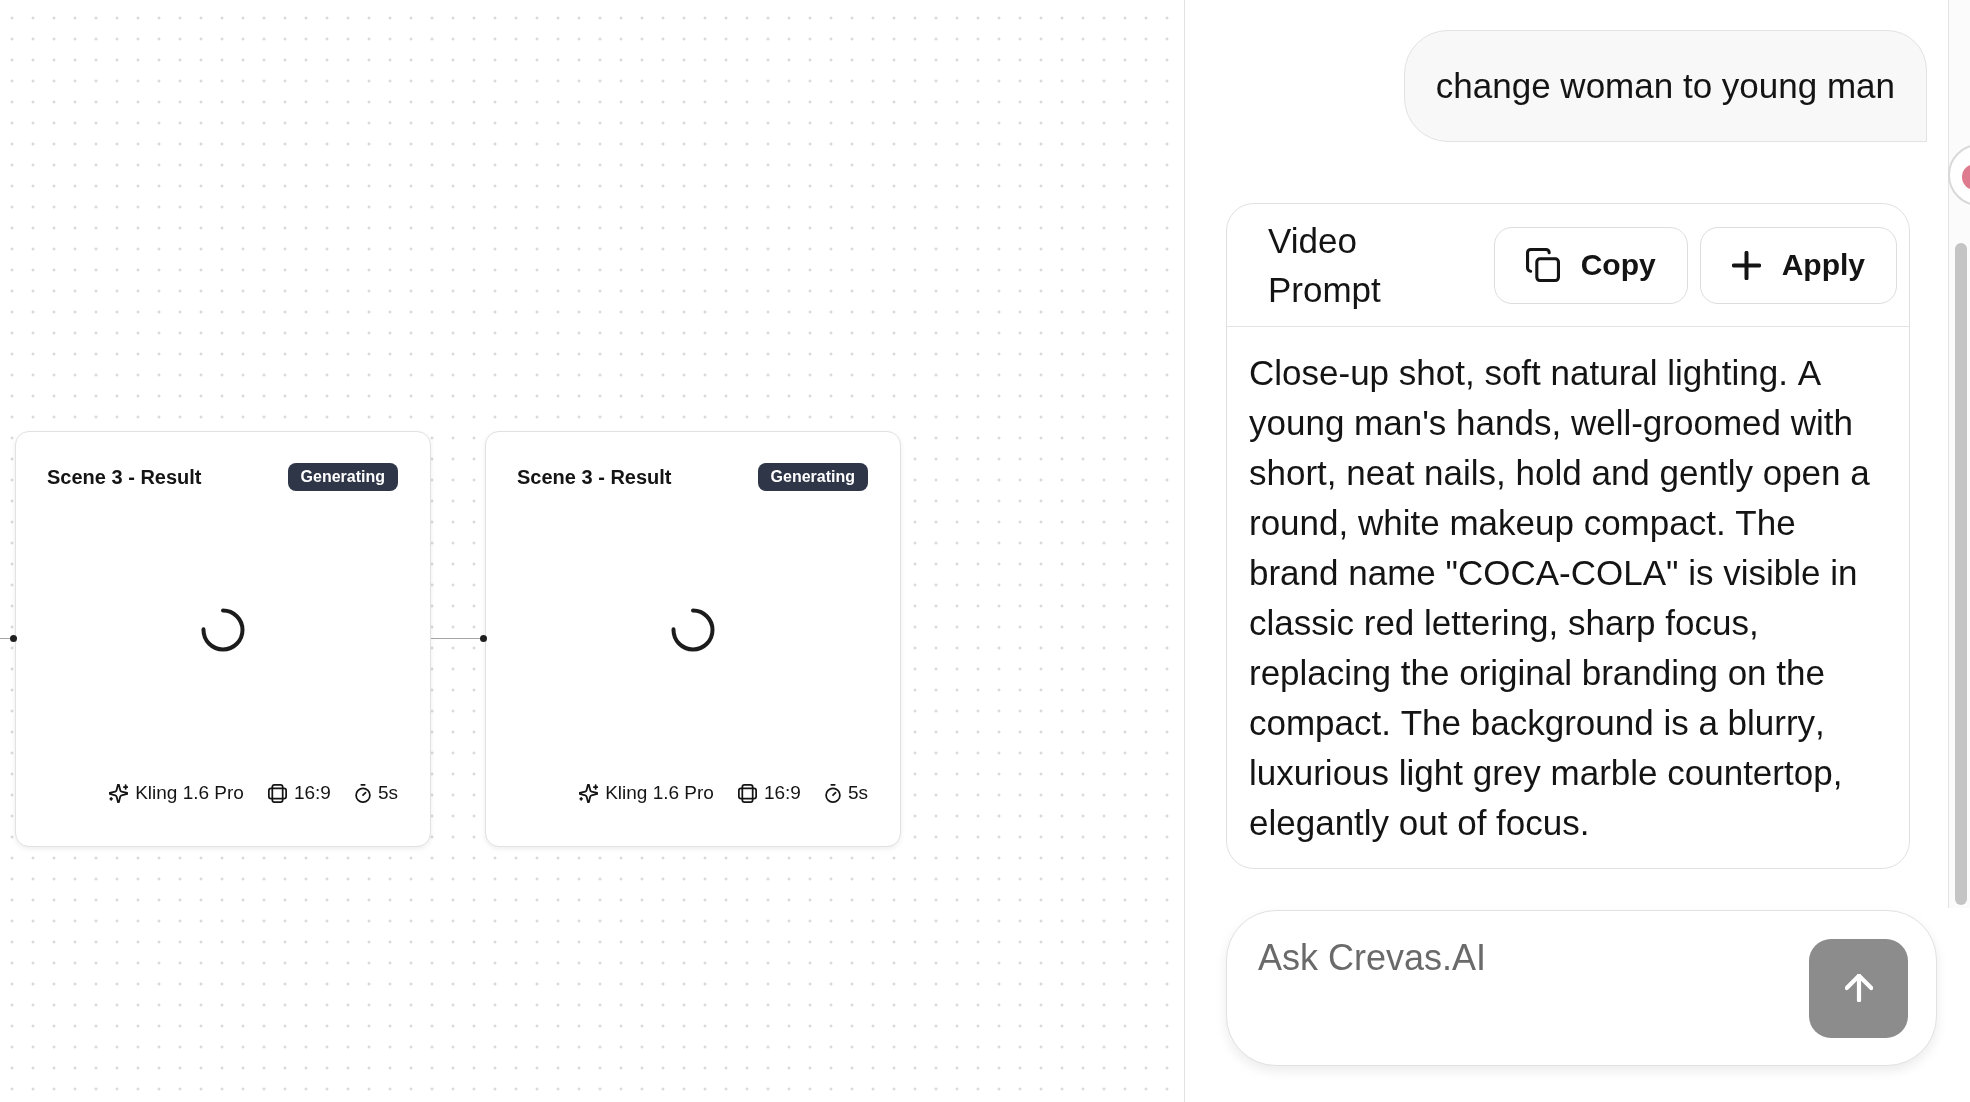 The image size is (1970, 1102). I want to click on scrollbar, so click(1959, 454).